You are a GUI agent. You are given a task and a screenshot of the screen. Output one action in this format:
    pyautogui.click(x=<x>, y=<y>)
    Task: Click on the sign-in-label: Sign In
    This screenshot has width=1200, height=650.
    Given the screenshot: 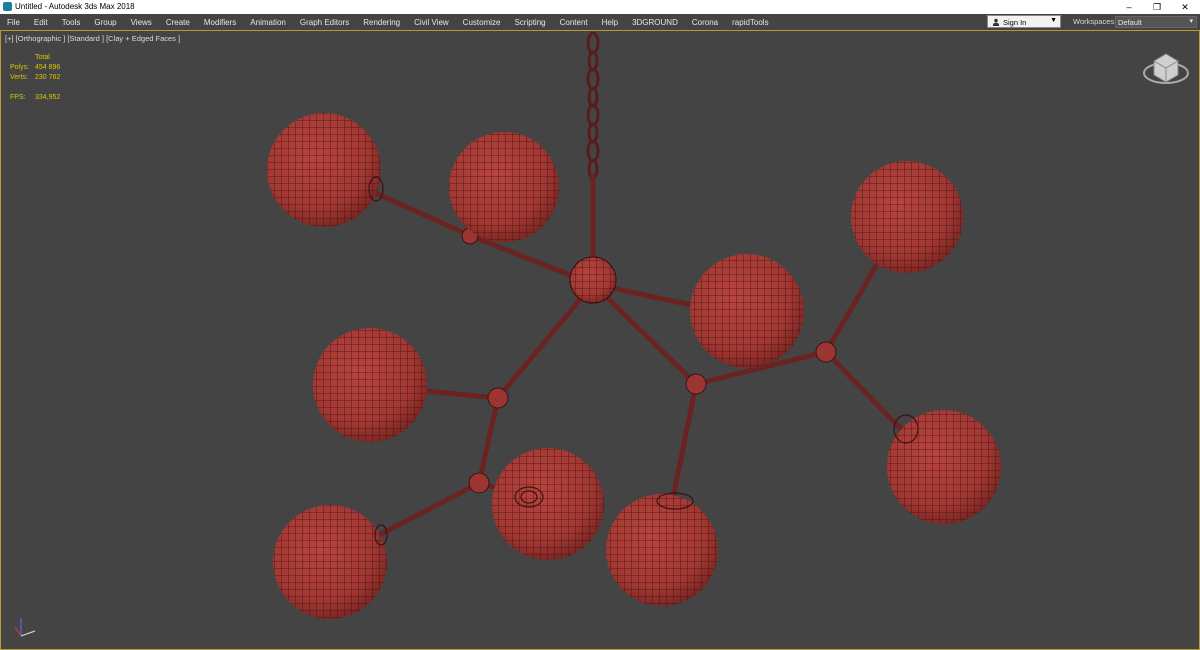 What is the action you would take?
    pyautogui.click(x=1015, y=22)
    